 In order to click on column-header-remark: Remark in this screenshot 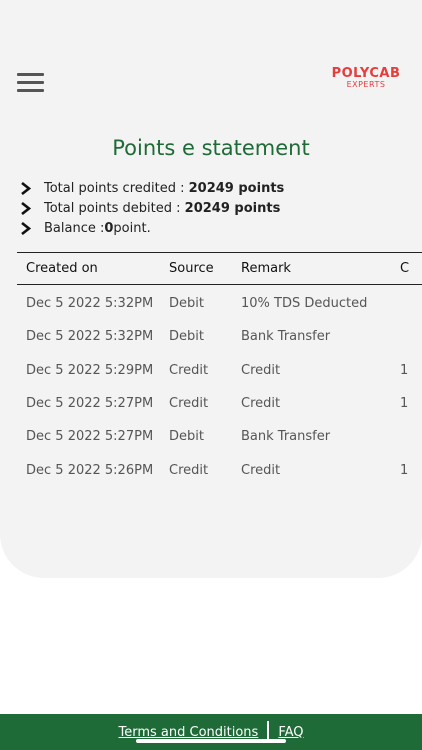, I will do `click(266, 268)`.